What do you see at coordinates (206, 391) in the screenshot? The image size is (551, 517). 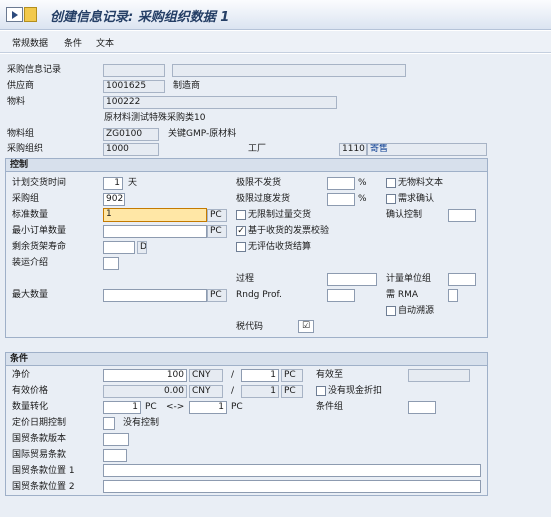 I see `eff-price-currency: CNY` at bounding box center [206, 391].